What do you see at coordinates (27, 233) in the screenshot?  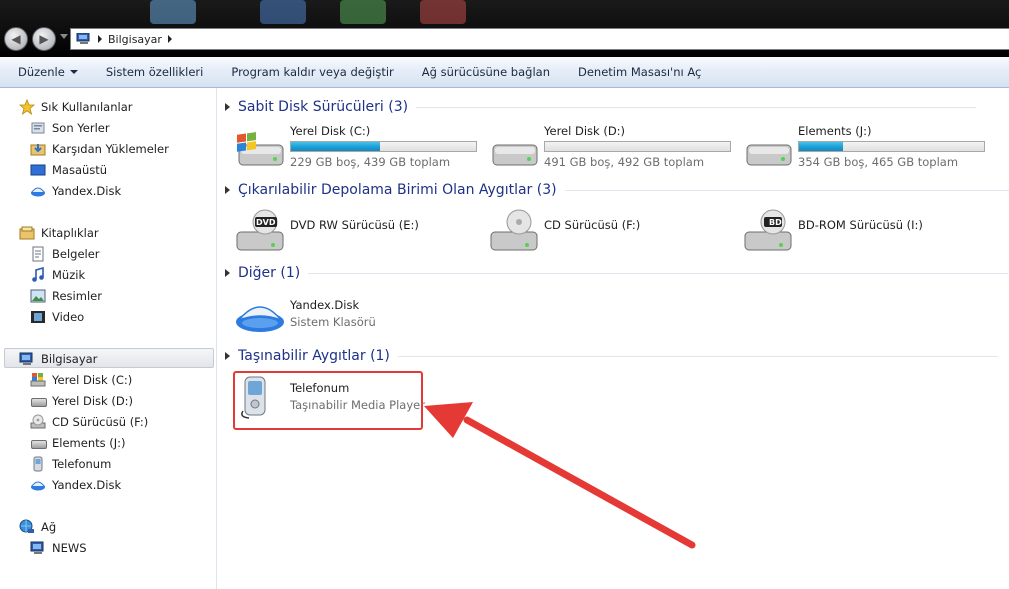 I see `libraries-icon` at bounding box center [27, 233].